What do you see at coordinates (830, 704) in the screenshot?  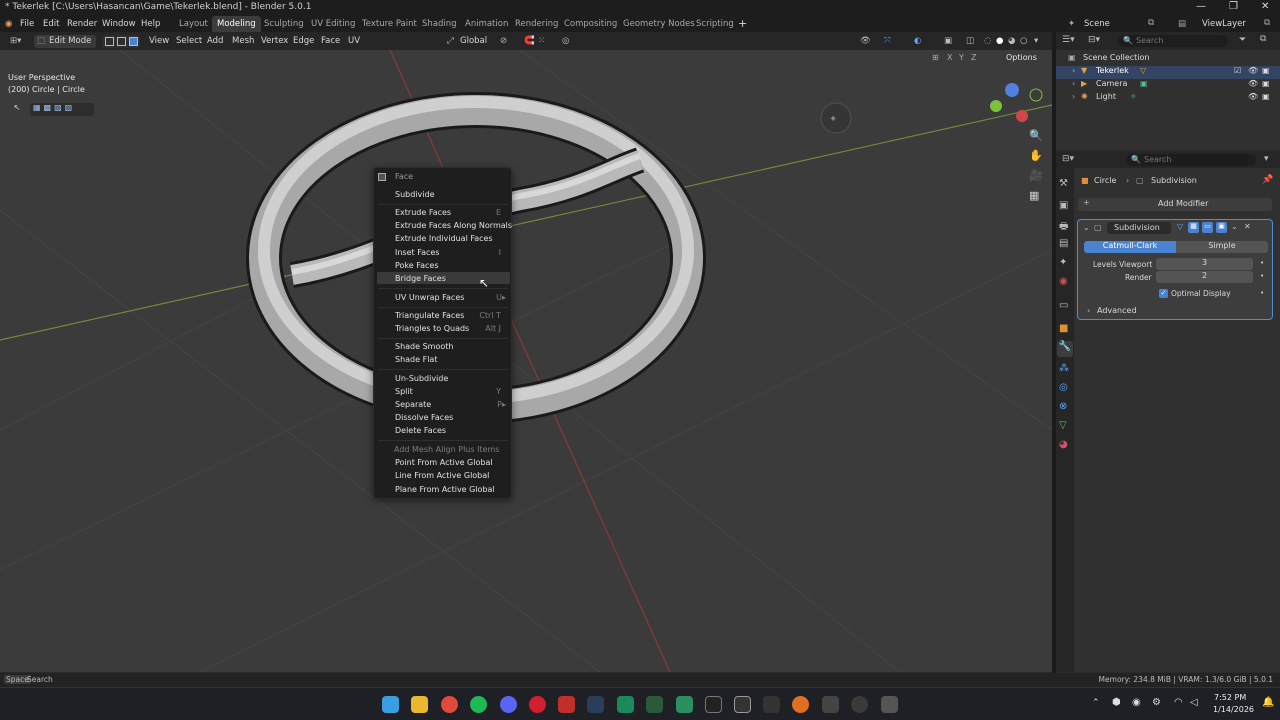 I see `app-icon` at bounding box center [830, 704].